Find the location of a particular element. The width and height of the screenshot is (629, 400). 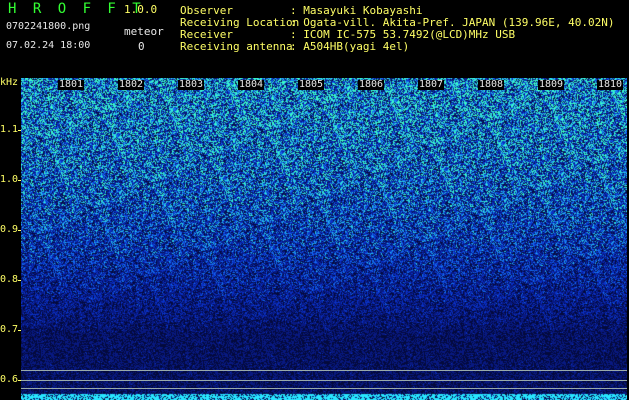

y-label-0-9: 0.9 is located at coordinates (9, 229).